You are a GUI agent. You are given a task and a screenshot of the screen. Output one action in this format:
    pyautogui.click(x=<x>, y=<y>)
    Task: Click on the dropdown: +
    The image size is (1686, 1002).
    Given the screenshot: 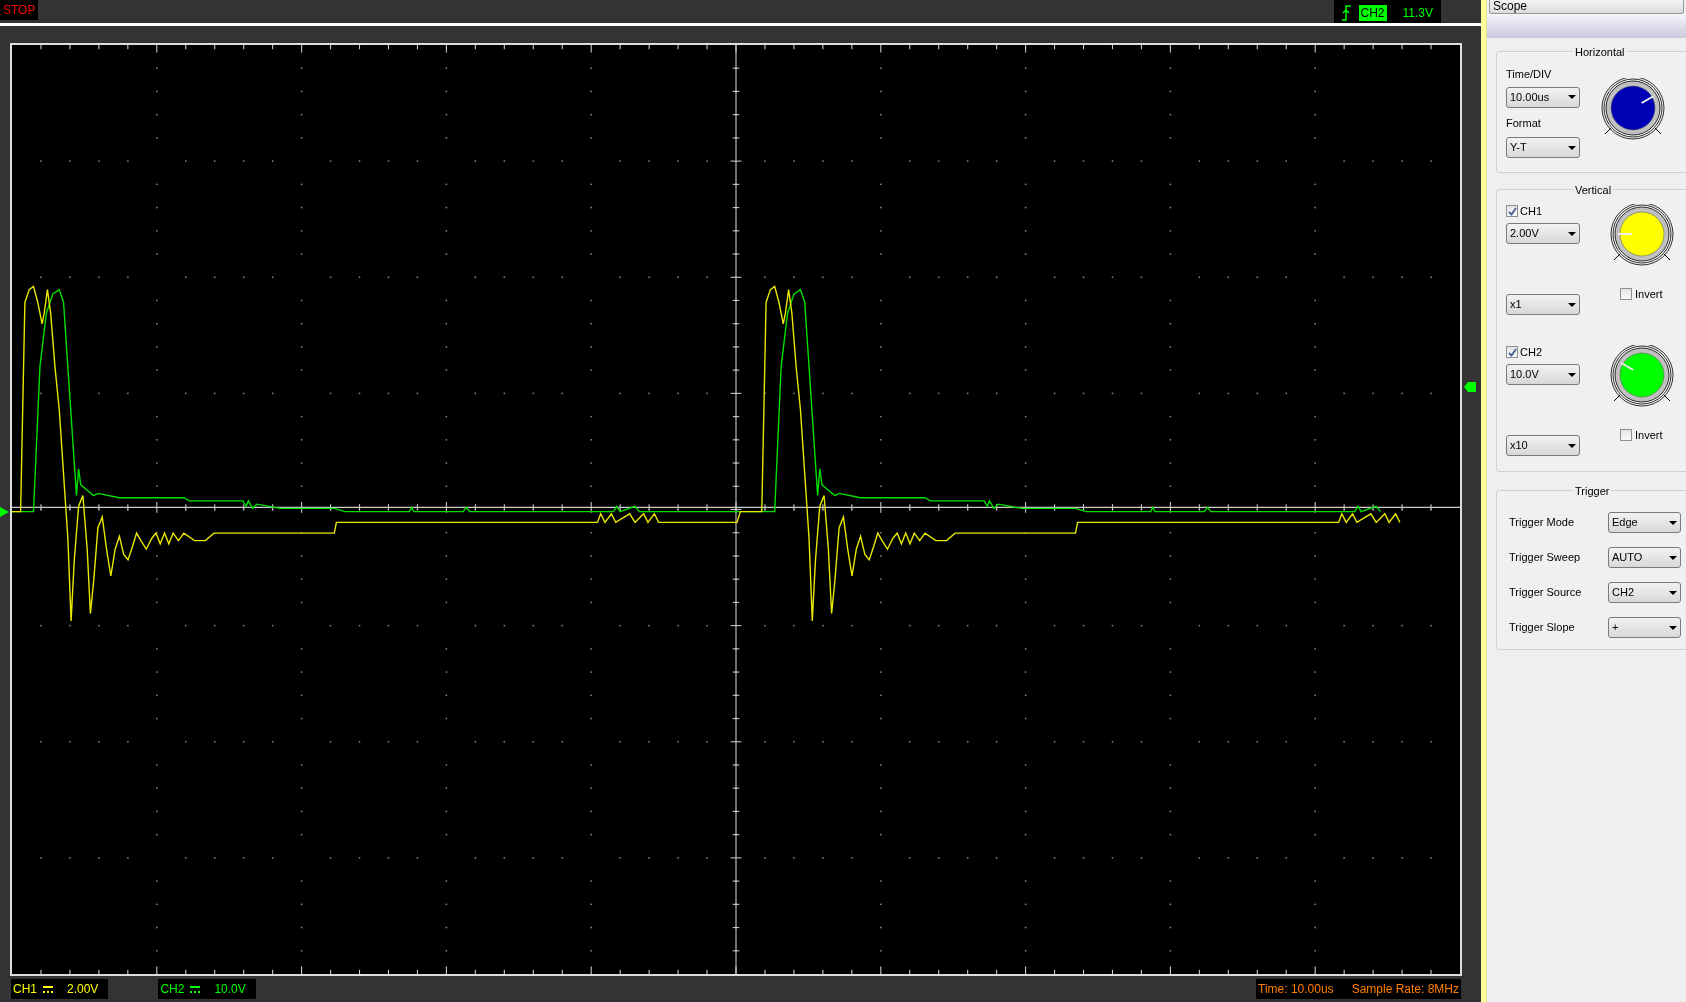 What is the action you would take?
    pyautogui.click(x=1644, y=627)
    